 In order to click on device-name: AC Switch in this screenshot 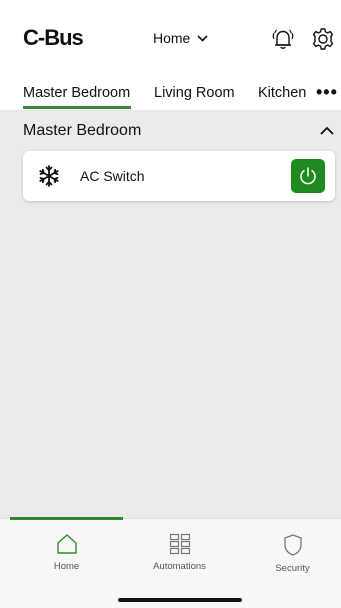, I will do `click(112, 176)`.